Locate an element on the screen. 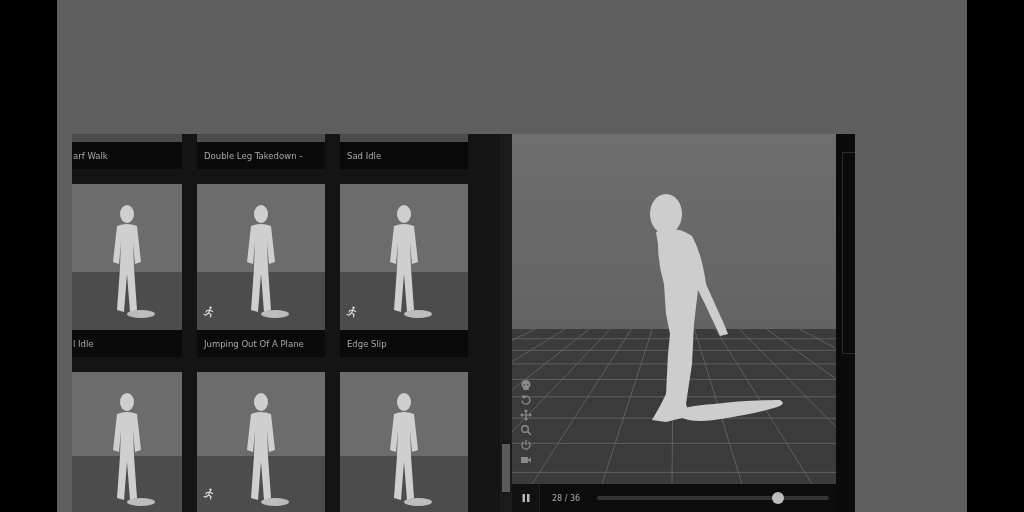 The height and width of the screenshot is (512, 1024). animation-title: arf Walk is located at coordinates (90, 155).